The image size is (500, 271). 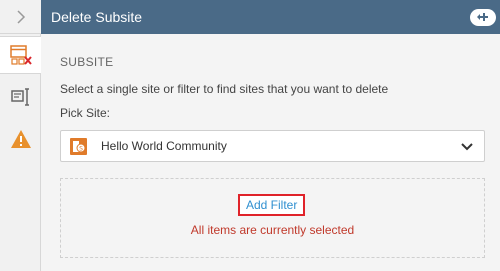 What do you see at coordinates (85, 113) in the screenshot?
I see `pick-site-label: Pick Site:` at bounding box center [85, 113].